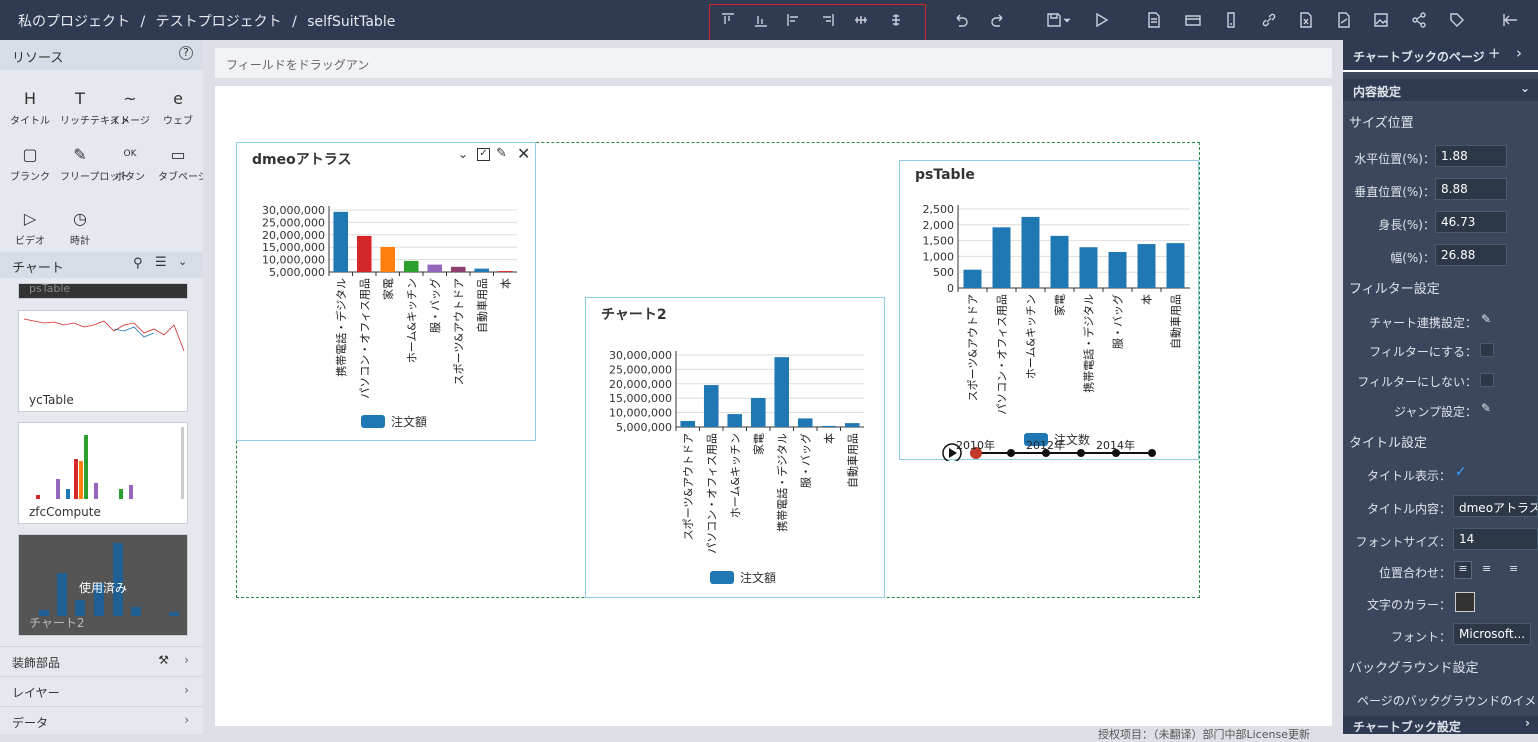  What do you see at coordinates (483, 154) in the screenshot?
I see `check-icon: ✓` at bounding box center [483, 154].